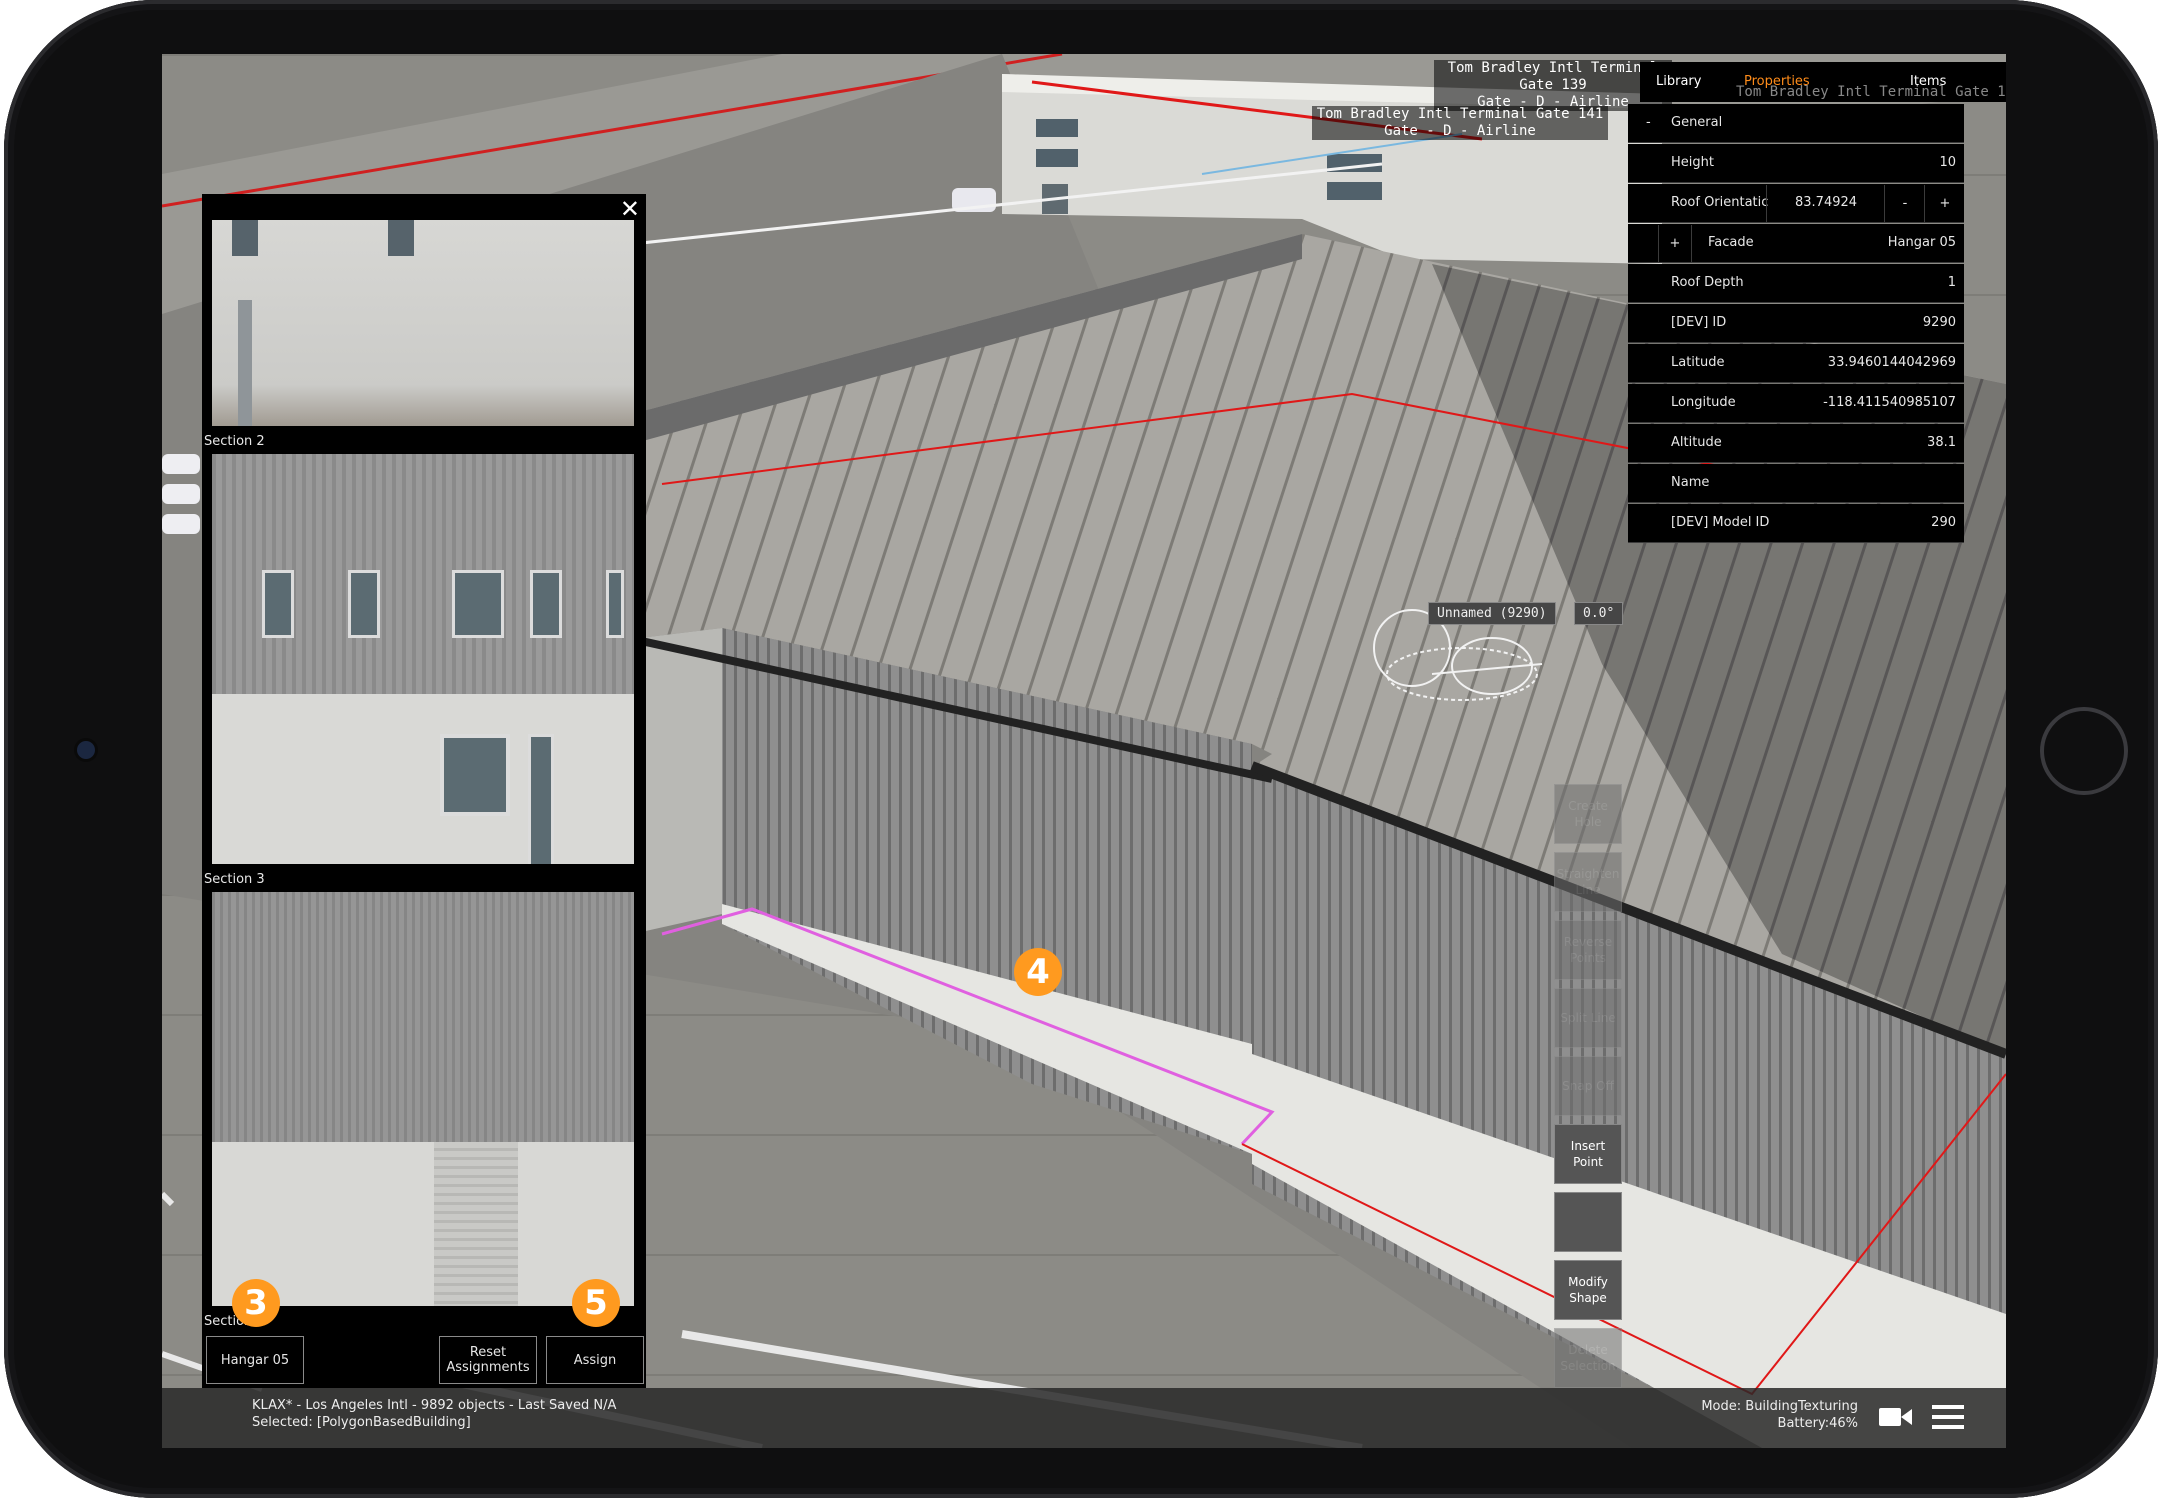  I want to click on property-dev-id: [DEV] ID 9290, so click(1796, 323).